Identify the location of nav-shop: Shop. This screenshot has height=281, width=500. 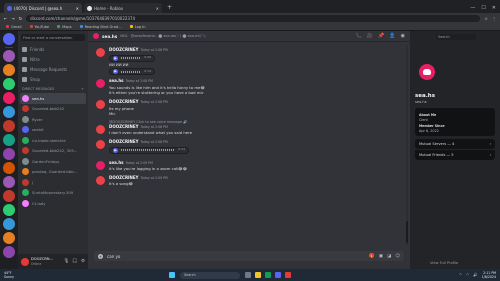
(53, 79).